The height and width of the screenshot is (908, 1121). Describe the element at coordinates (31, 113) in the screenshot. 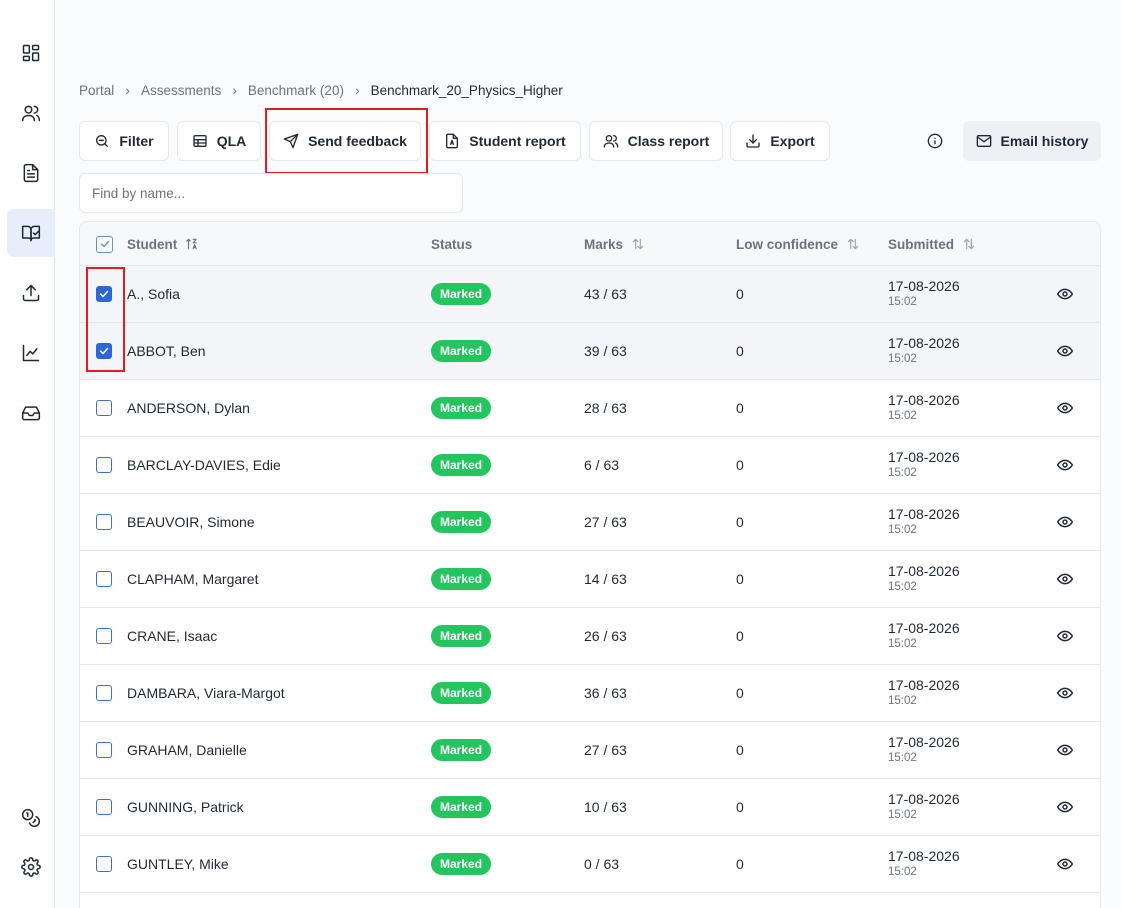

I see `nav-users` at that location.